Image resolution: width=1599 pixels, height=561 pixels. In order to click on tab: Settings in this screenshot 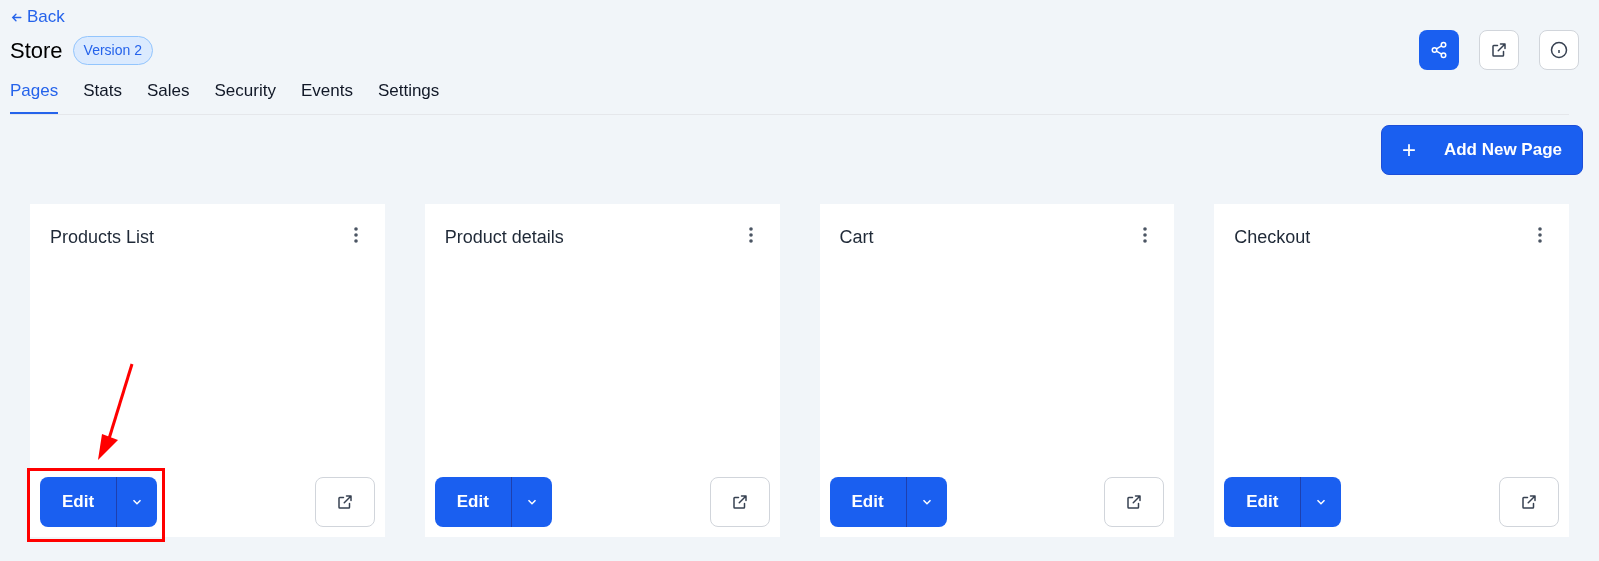, I will do `click(408, 94)`.